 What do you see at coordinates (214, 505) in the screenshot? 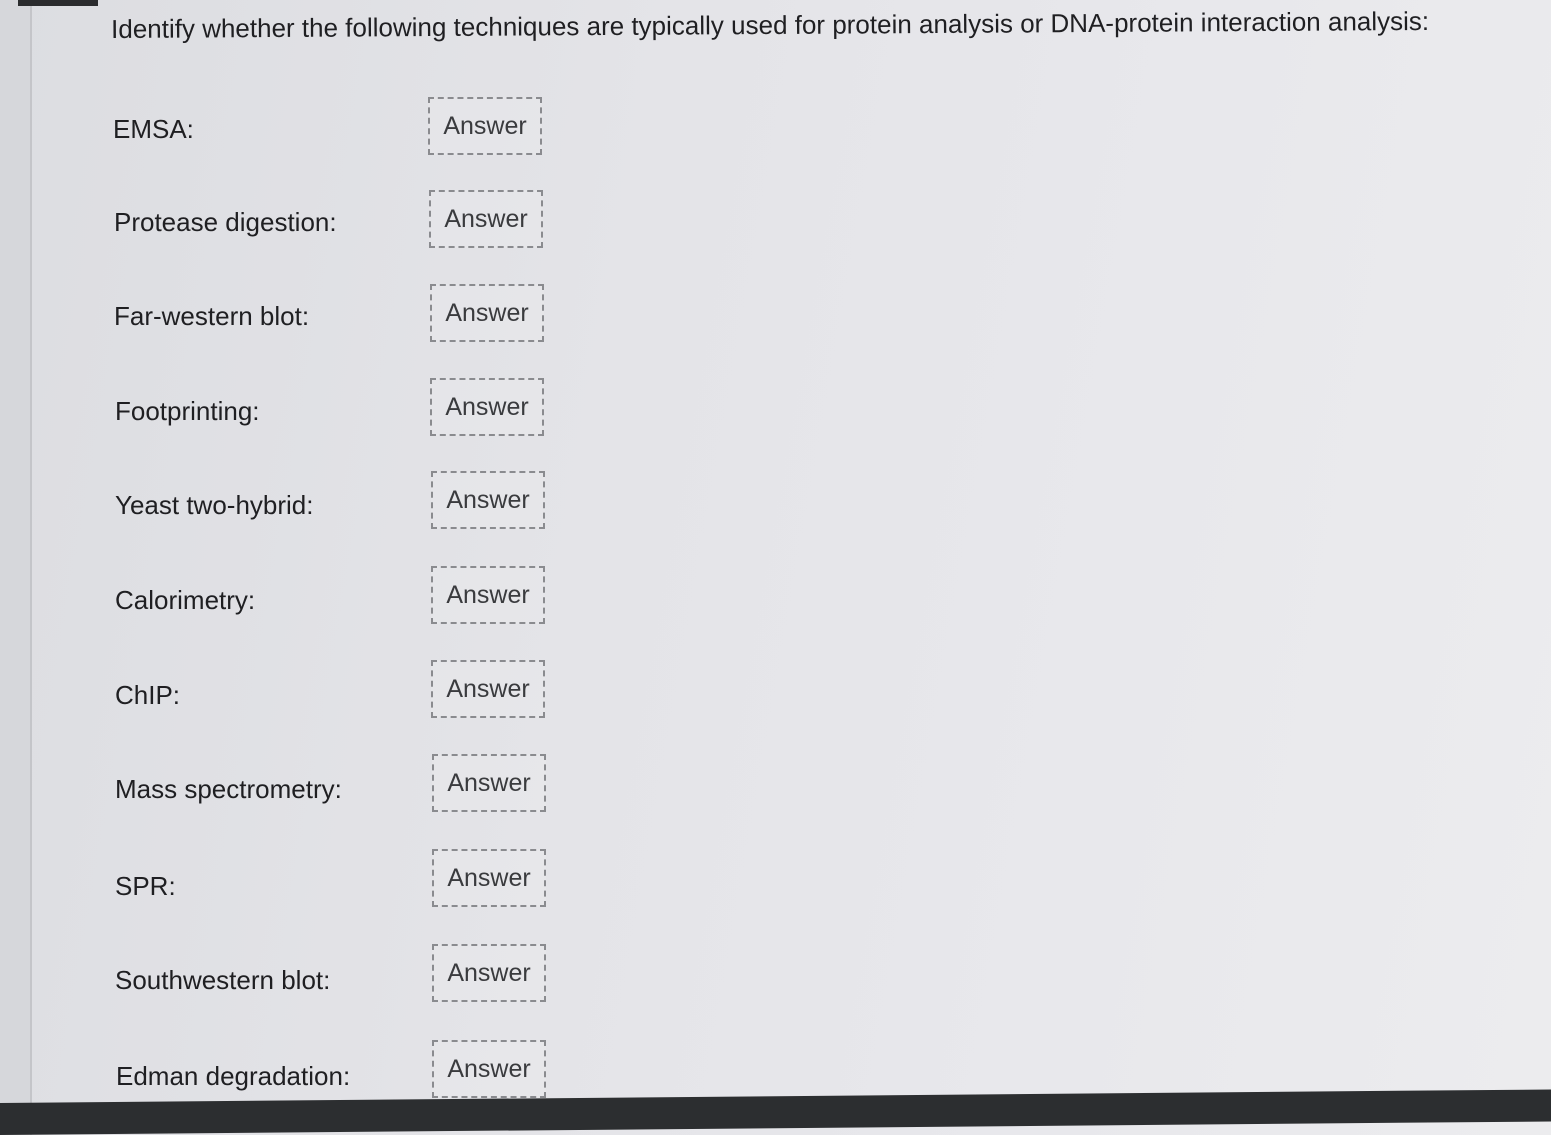
I see `label-yeast-two-hybrid: Yeast two-hybrid:` at bounding box center [214, 505].